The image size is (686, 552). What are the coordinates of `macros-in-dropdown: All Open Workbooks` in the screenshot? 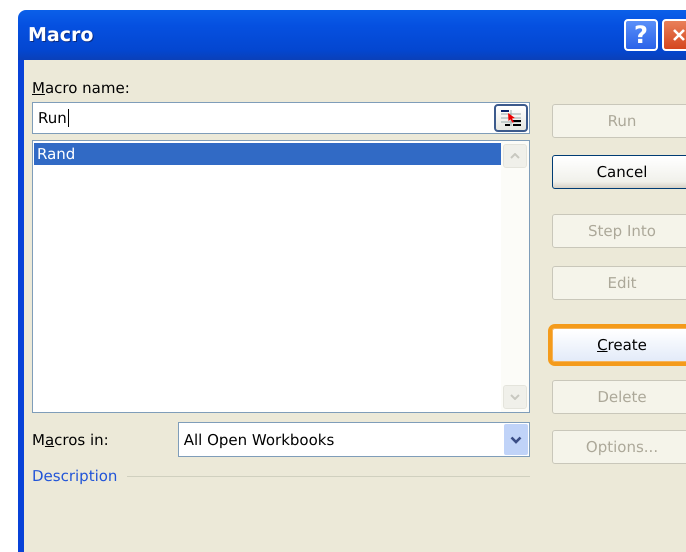 It's located at (354, 439).